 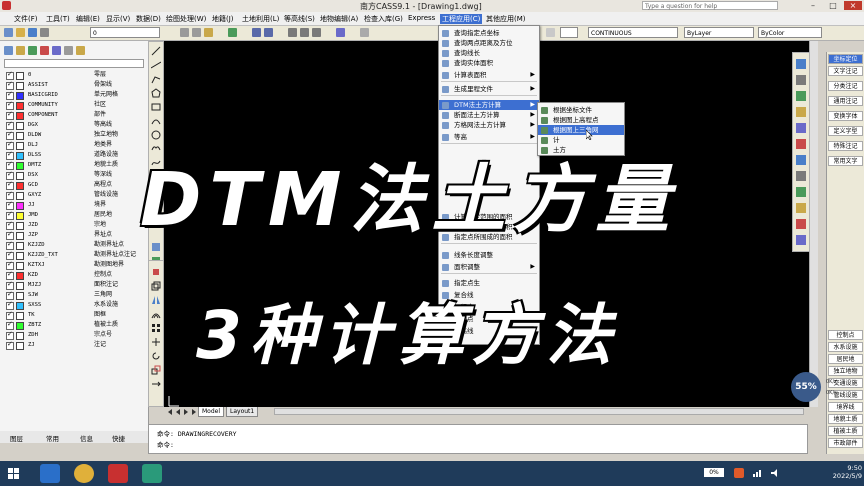 I want to click on layer-row: DLSS 道路设施, so click(x=74, y=155).